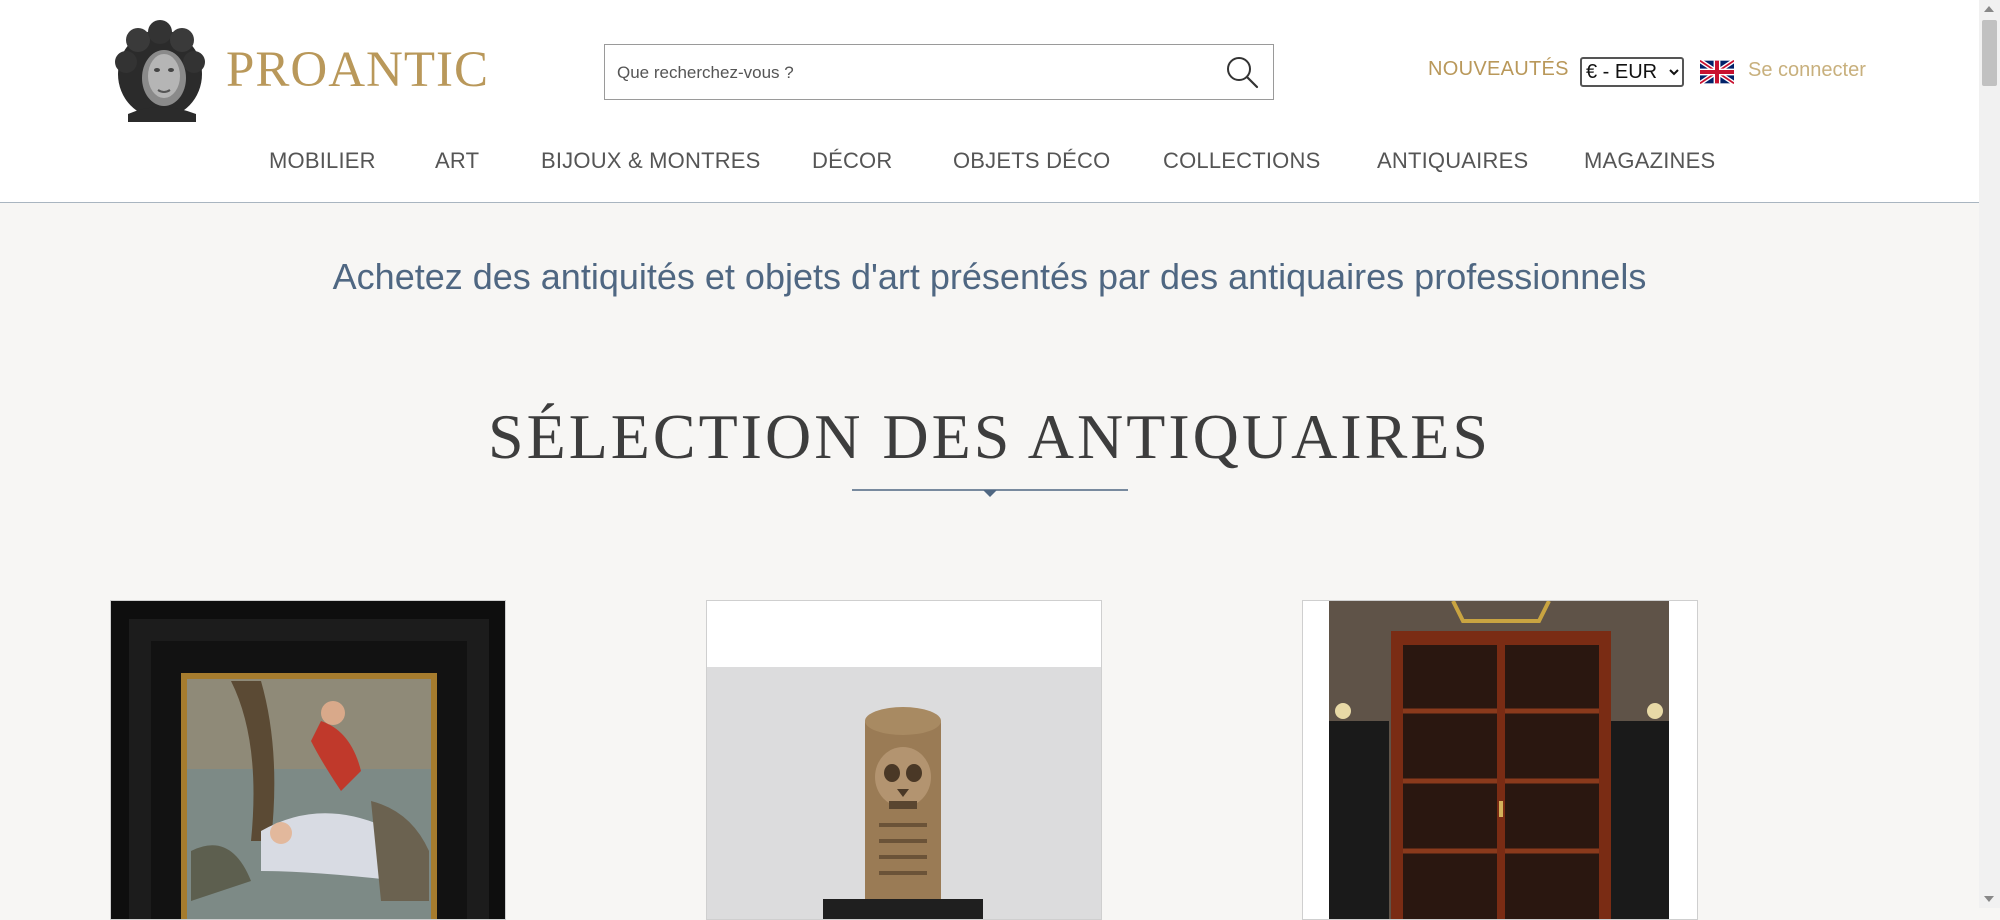 The height and width of the screenshot is (920, 2000). What do you see at coordinates (1989, 9) in the screenshot?
I see `scroll-up-arrow-icon` at bounding box center [1989, 9].